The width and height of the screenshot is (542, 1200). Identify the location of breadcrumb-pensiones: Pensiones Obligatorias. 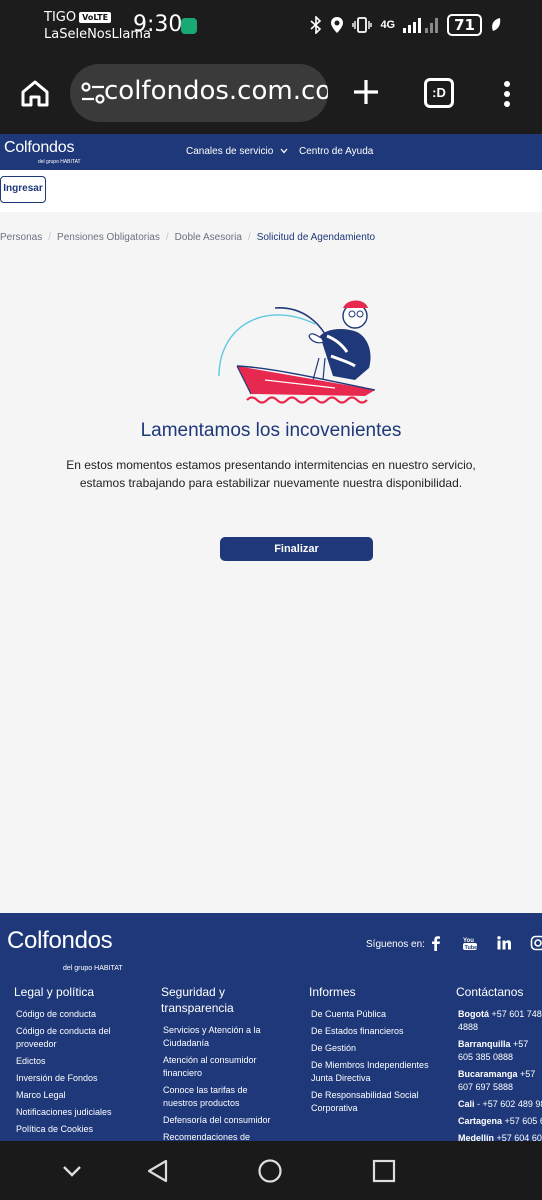
(108, 237).